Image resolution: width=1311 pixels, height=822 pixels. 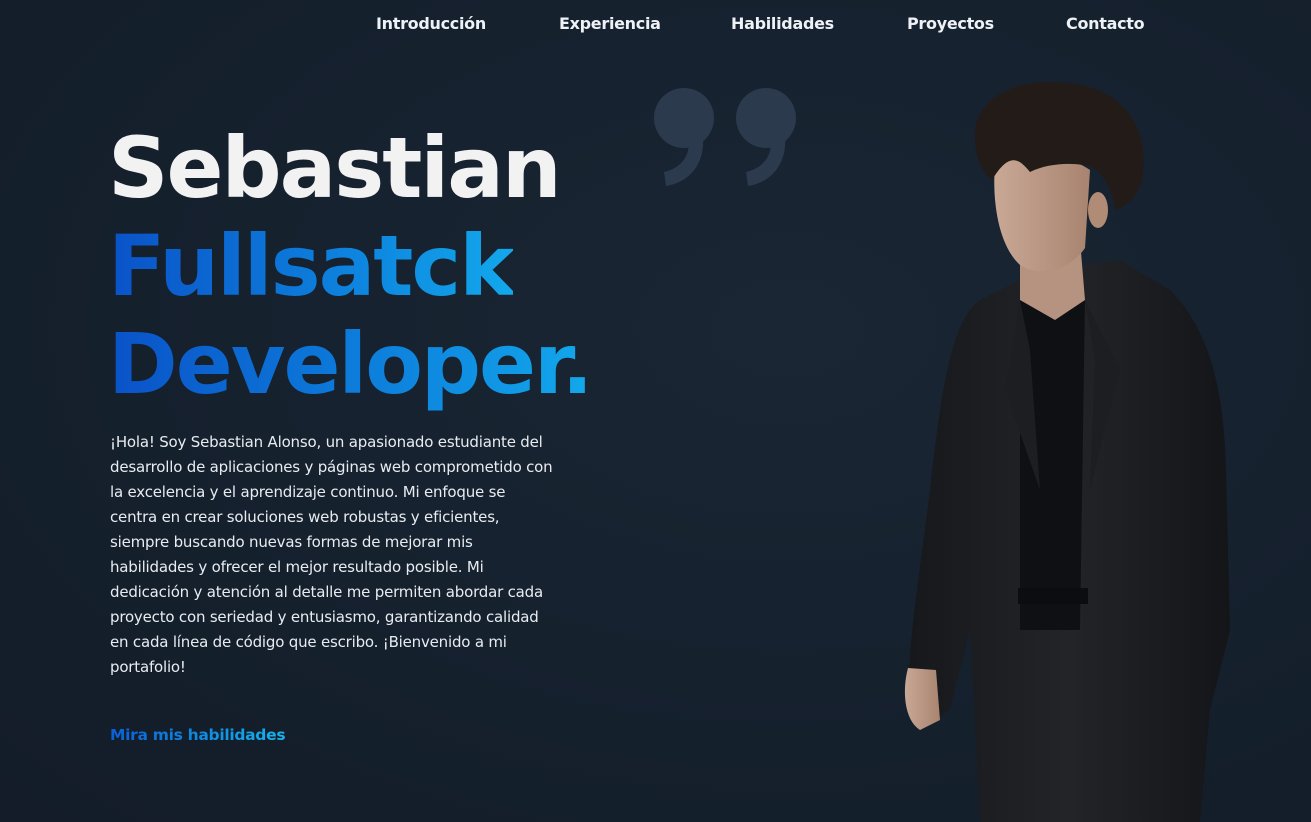 I want to click on nav-item-contacto: Contacto, so click(x=1105, y=23).